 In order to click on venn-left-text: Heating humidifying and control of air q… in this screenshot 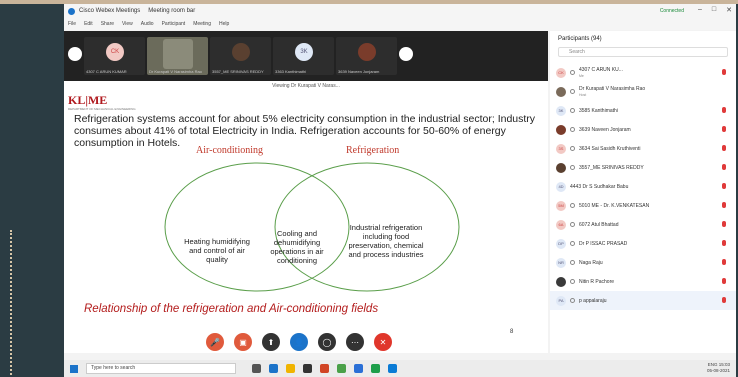, I will do `click(217, 250)`.